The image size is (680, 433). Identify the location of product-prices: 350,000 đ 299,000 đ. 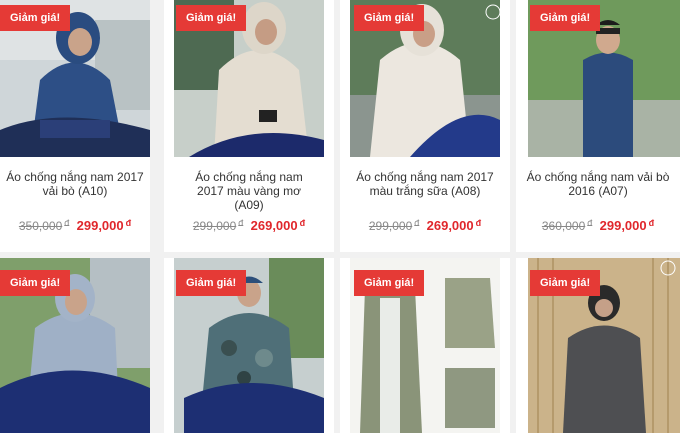
(75, 225).